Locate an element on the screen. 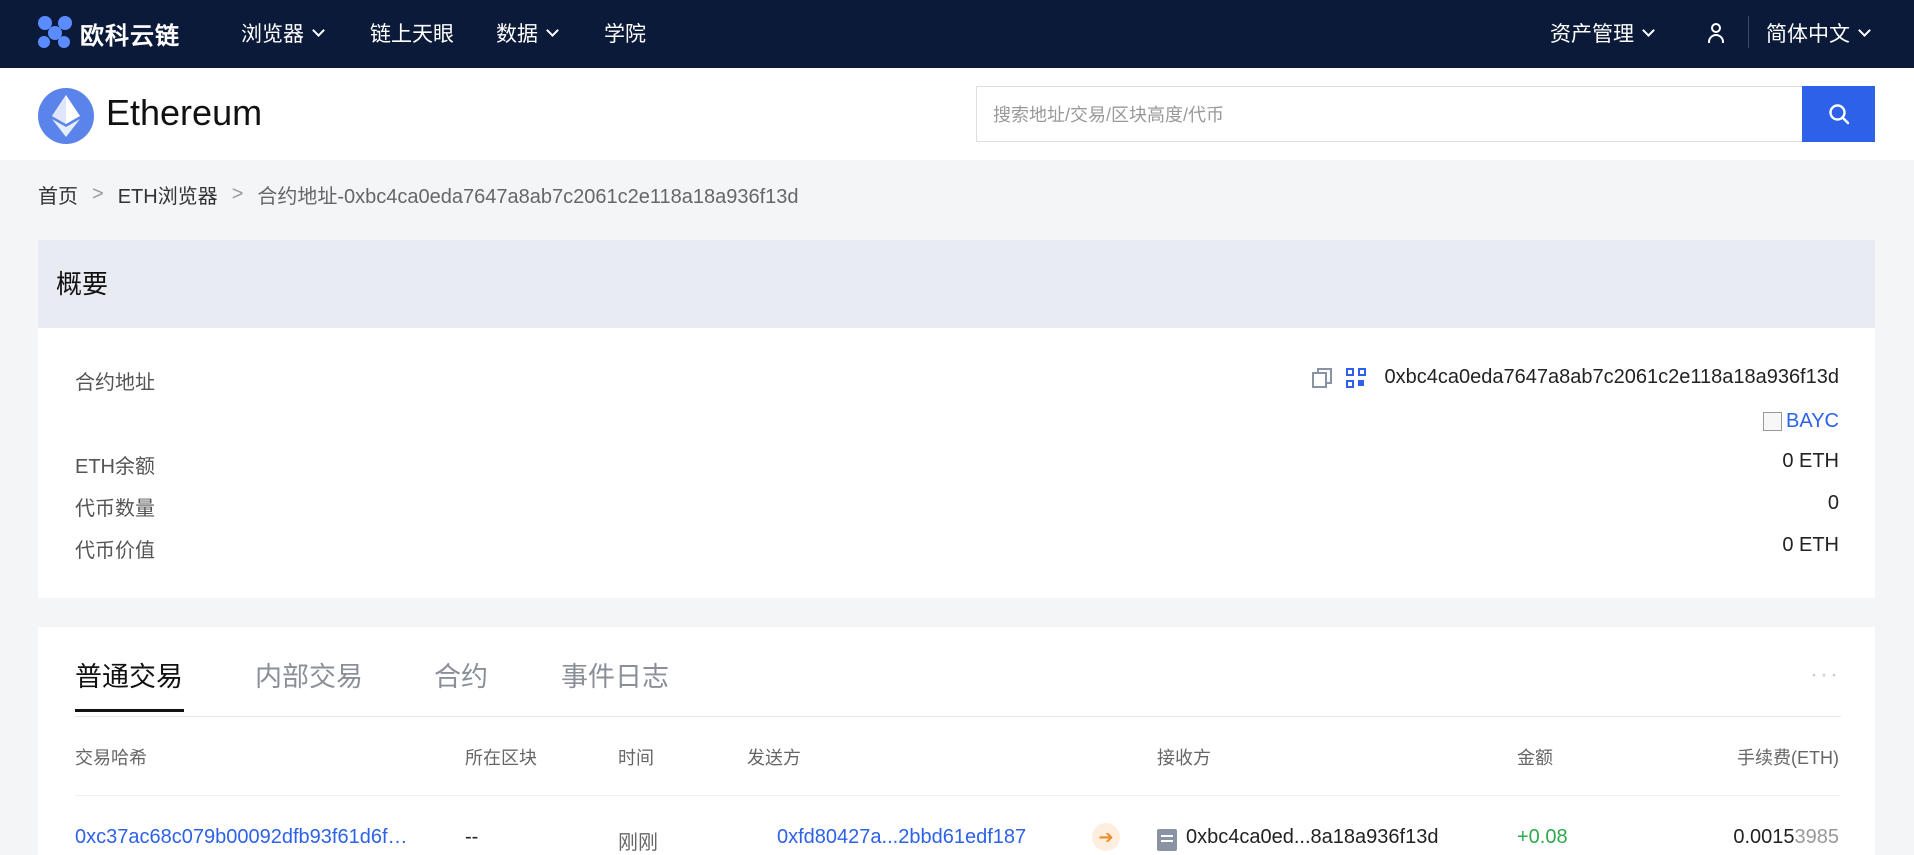 This screenshot has height=855, width=1914. search-input: 搜索地址/交易/区块高度/代币 is located at coordinates (1389, 114).